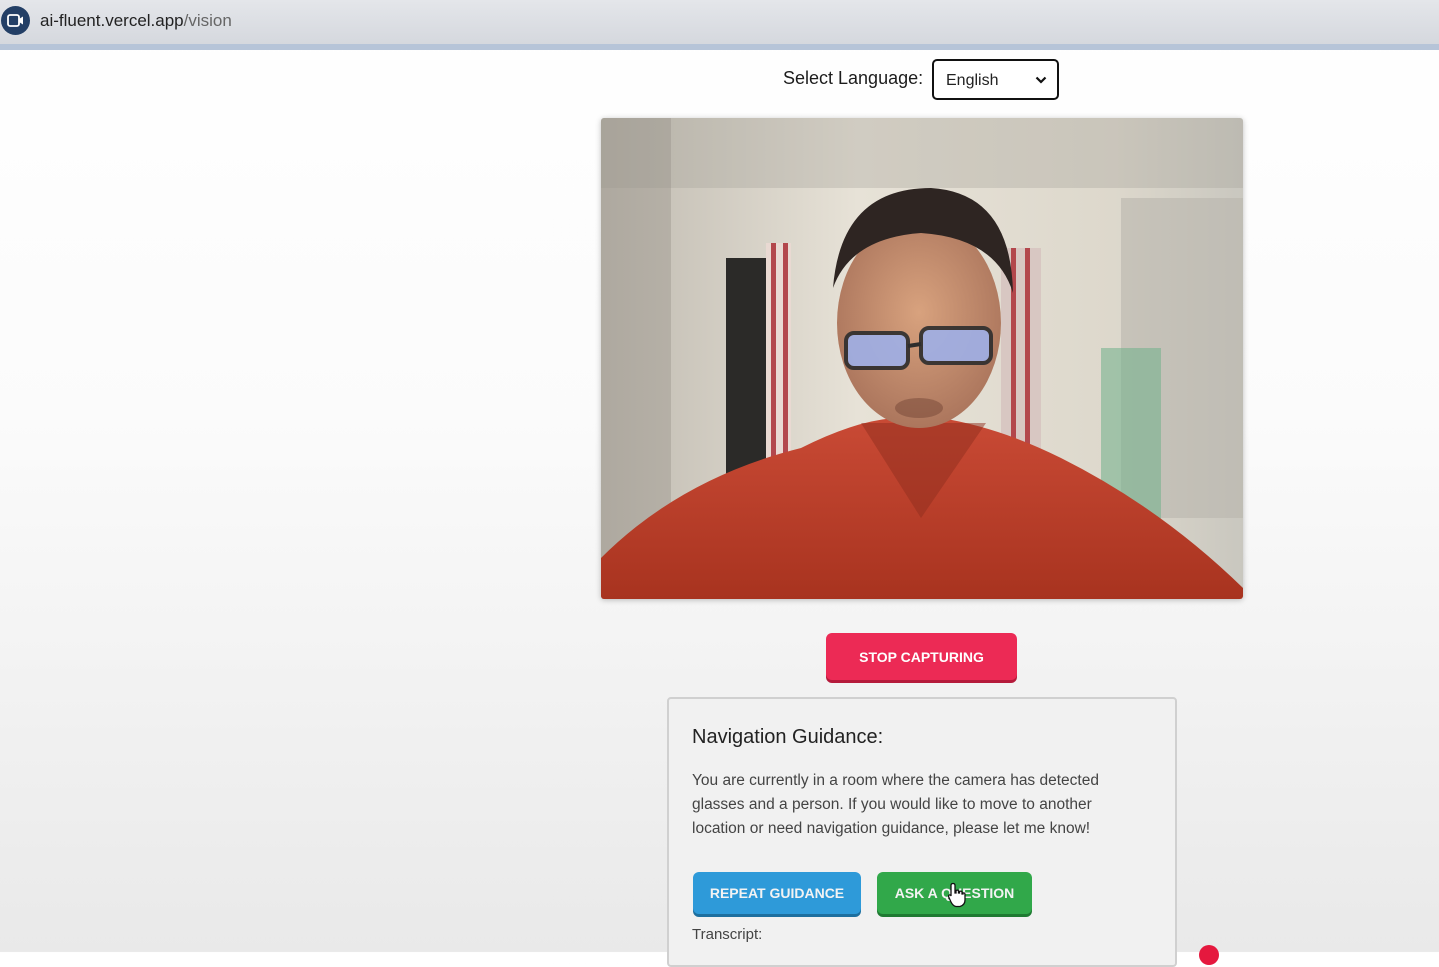 The height and width of the screenshot is (967, 1439). What do you see at coordinates (972, 80) in the screenshot?
I see `language-selected-value: English` at bounding box center [972, 80].